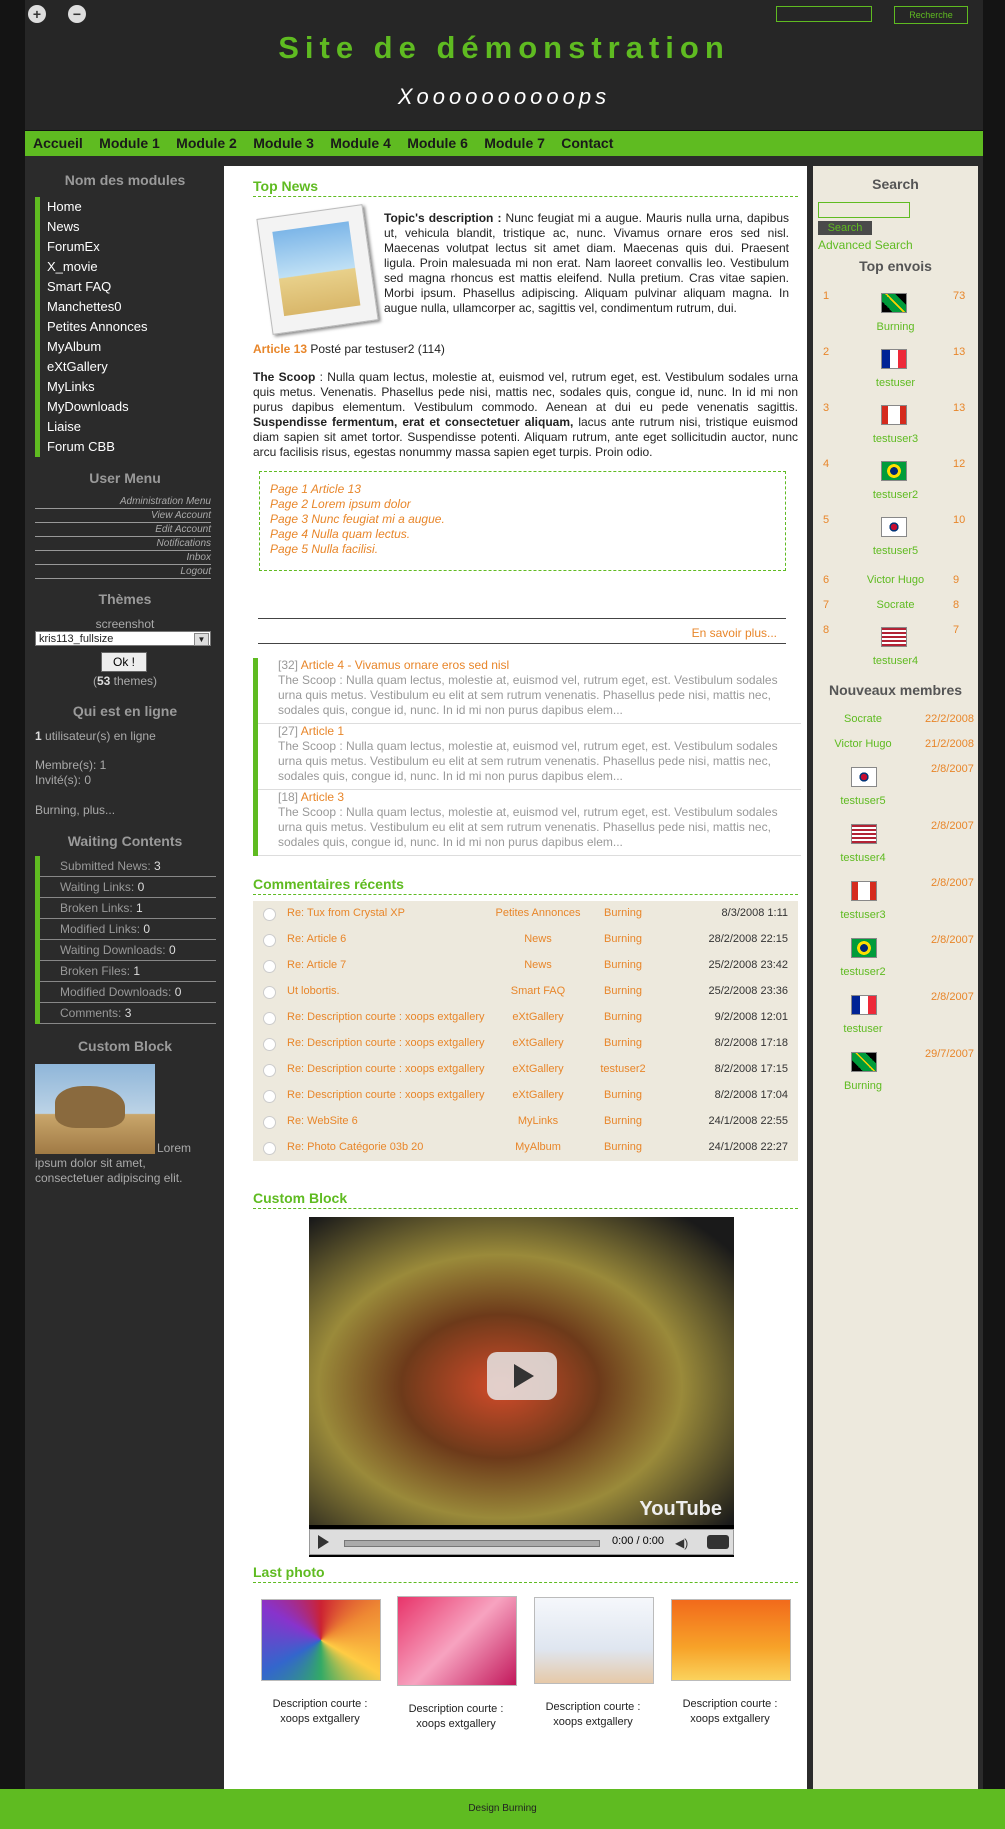 Image resolution: width=1005 pixels, height=1829 pixels. I want to click on new-member-name: testuser4, so click(863, 858).